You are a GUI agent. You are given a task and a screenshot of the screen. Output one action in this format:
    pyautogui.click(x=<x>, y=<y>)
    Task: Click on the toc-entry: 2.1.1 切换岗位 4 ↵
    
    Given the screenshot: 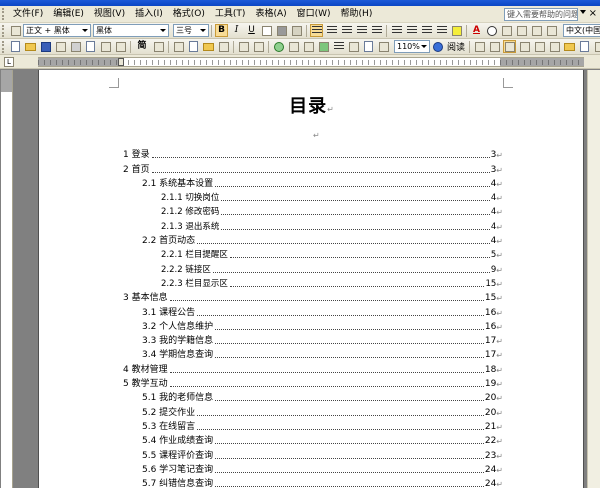 What is the action you would take?
    pyautogui.click(x=313, y=198)
    